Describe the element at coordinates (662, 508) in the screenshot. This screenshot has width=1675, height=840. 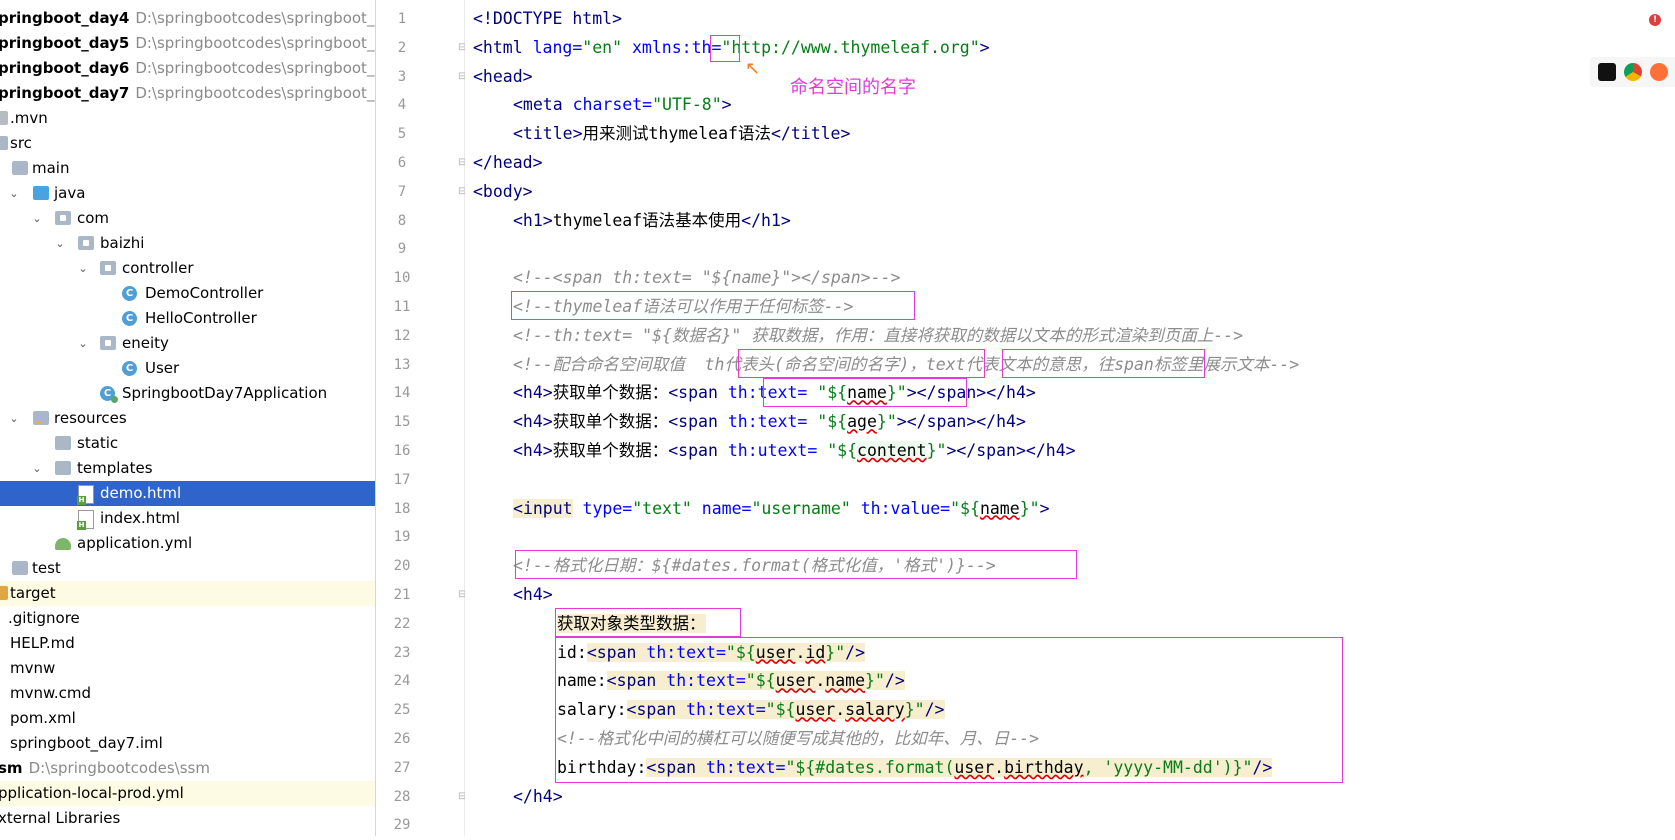
I see `code-token: "text"` at that location.